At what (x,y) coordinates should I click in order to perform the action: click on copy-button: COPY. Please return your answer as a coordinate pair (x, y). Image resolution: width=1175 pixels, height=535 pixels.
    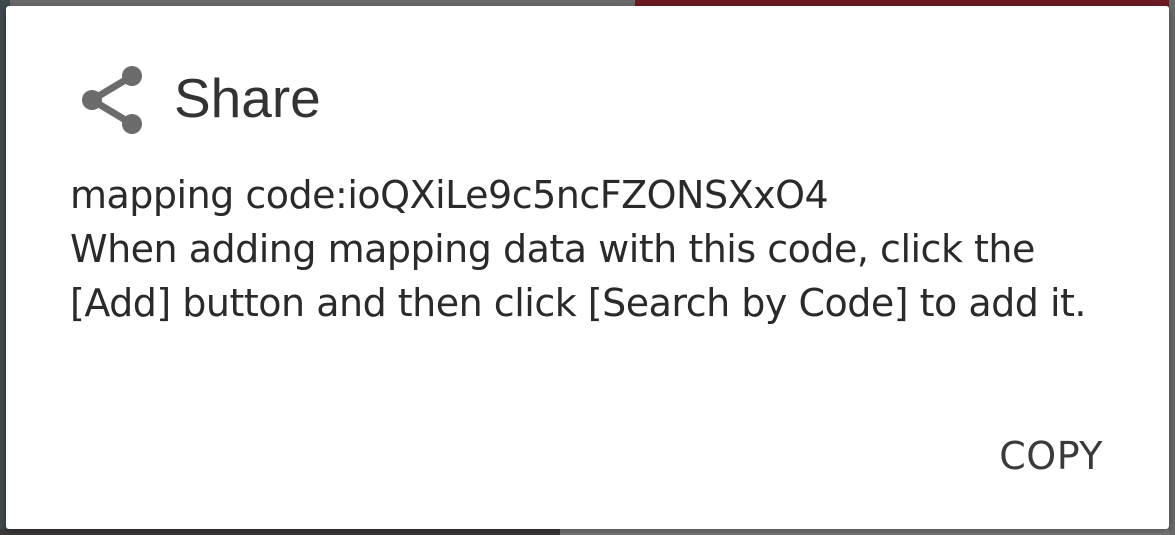
    Looking at the image, I should click on (1051, 456).